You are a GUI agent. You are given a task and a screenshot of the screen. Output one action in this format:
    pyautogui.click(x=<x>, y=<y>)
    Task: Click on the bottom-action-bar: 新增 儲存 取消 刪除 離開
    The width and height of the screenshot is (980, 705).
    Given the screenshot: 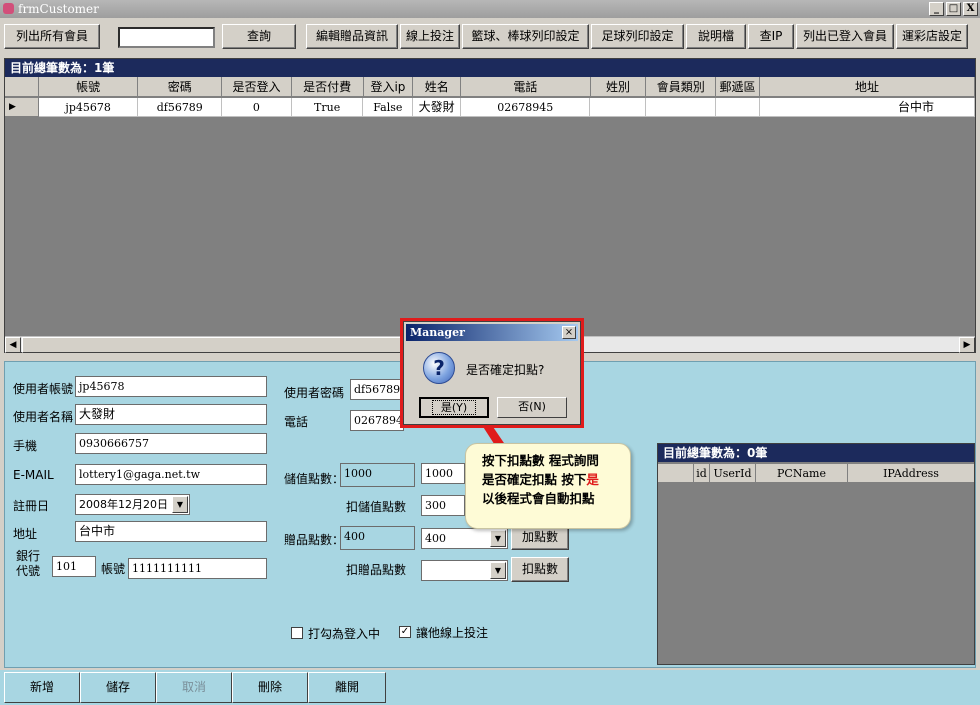 What is the action you would take?
    pyautogui.click(x=490, y=687)
    